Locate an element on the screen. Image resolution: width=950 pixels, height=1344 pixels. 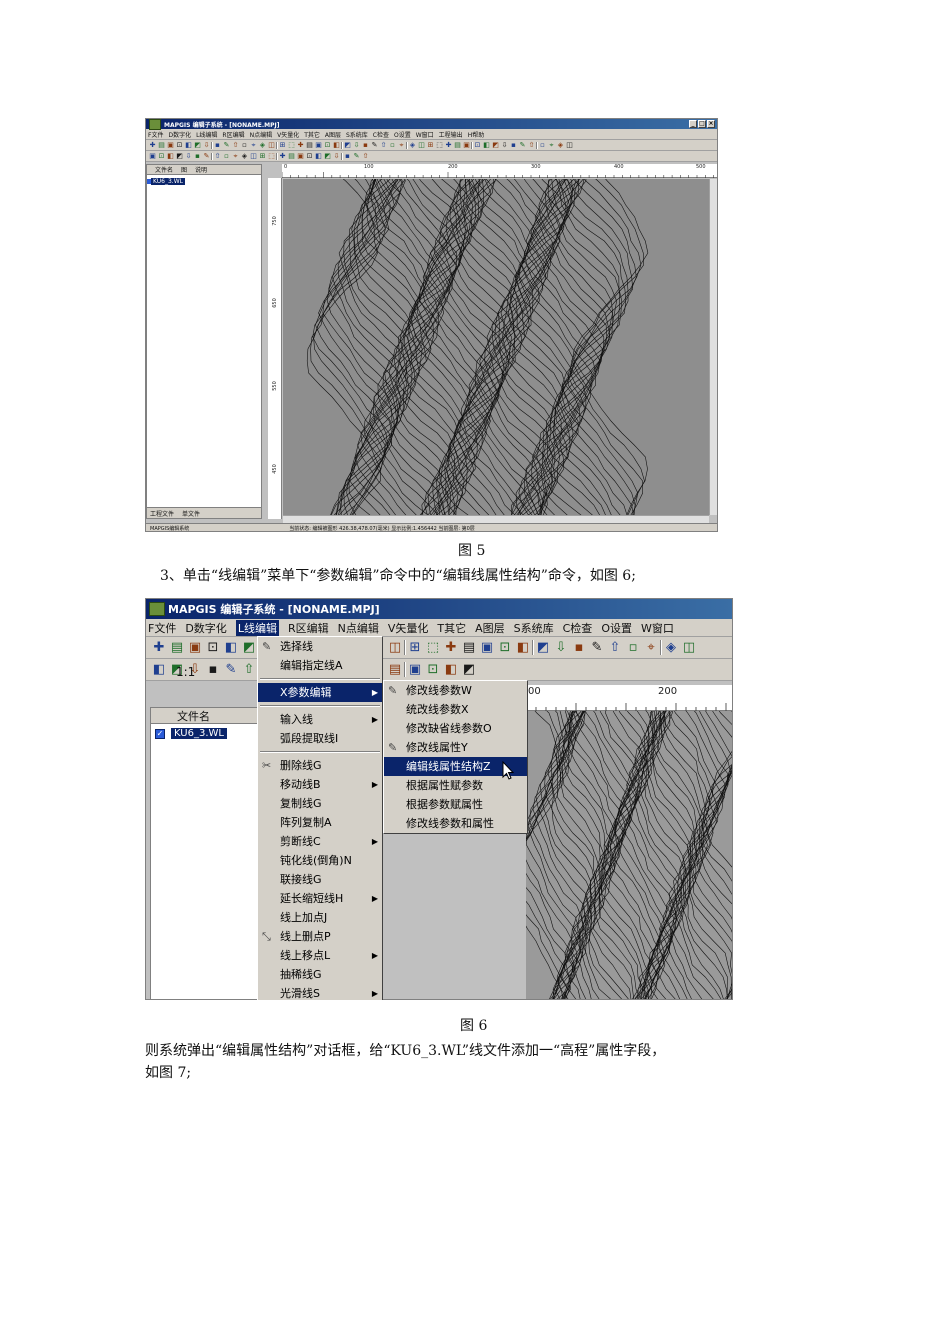
menu-item: 阵列复制A is located at coordinates (320, 822).